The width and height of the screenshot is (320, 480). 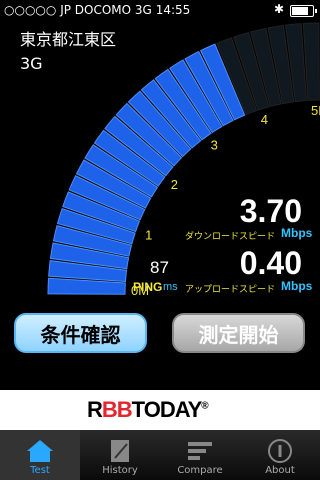 I want to click on conditions-button: 条件確認, so click(x=80, y=333).